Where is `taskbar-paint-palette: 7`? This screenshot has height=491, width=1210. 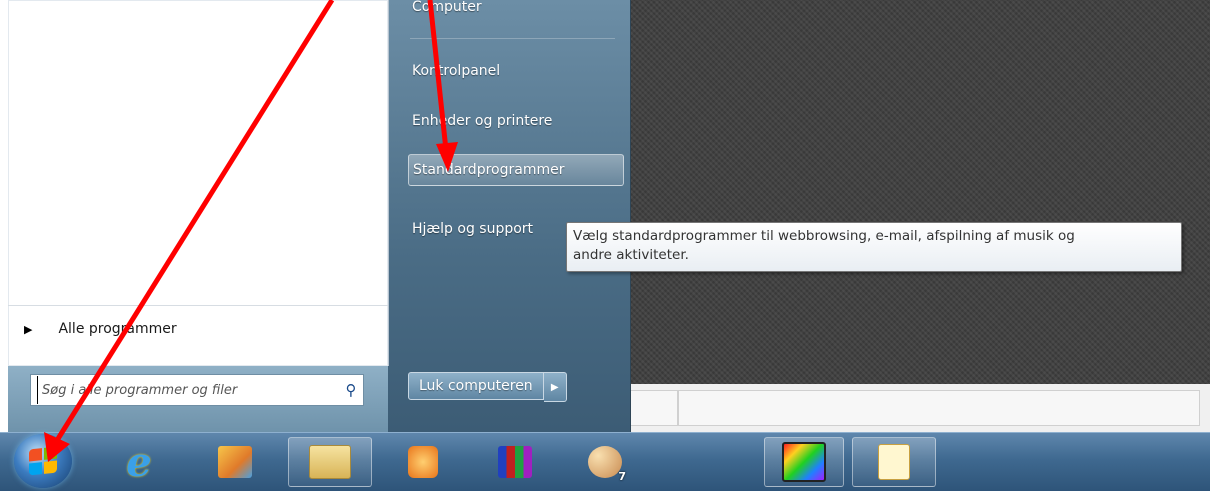 taskbar-paint-palette: 7 is located at coordinates (605, 462).